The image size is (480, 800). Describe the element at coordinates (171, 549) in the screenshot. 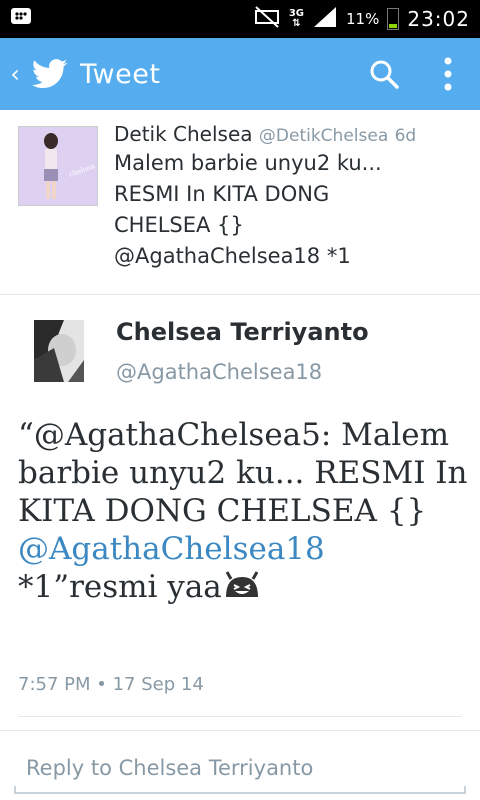

I see `mention-link: @AgathaChelsea18` at that location.